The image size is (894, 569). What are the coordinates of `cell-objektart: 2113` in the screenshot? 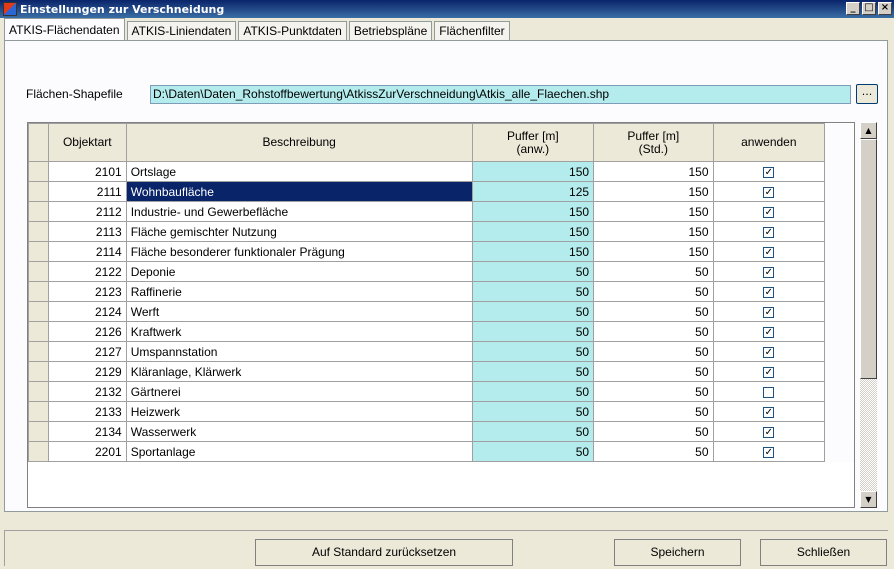 It's located at (87, 231).